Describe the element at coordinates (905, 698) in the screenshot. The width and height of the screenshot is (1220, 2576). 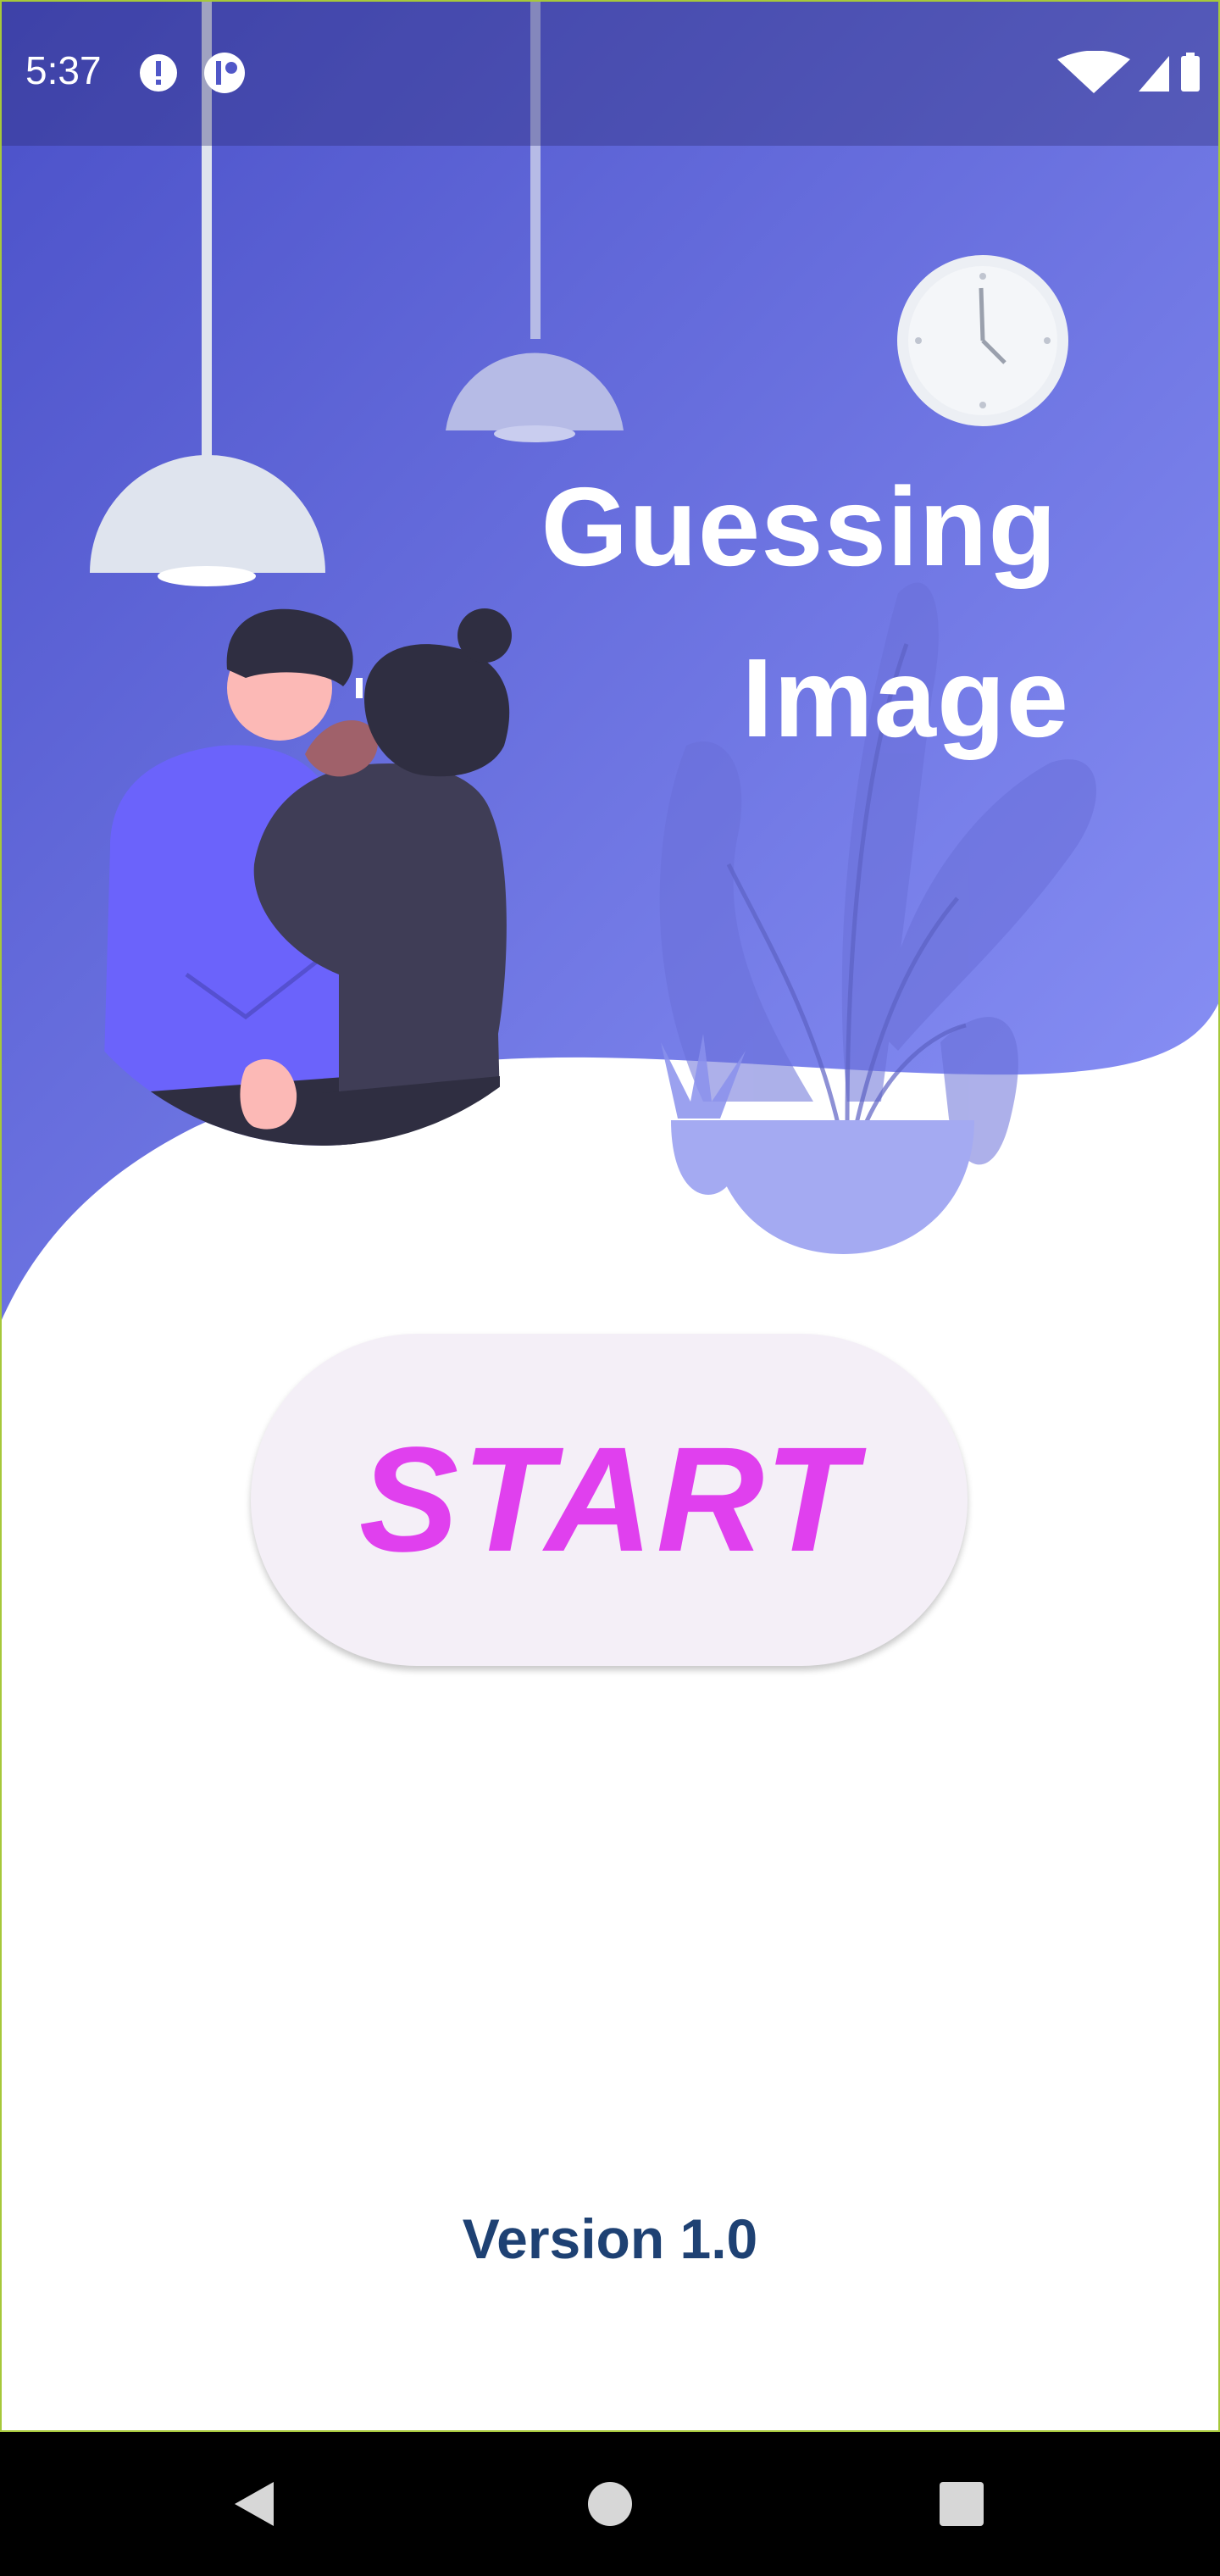
I see `app-title-line-2: Image` at that location.